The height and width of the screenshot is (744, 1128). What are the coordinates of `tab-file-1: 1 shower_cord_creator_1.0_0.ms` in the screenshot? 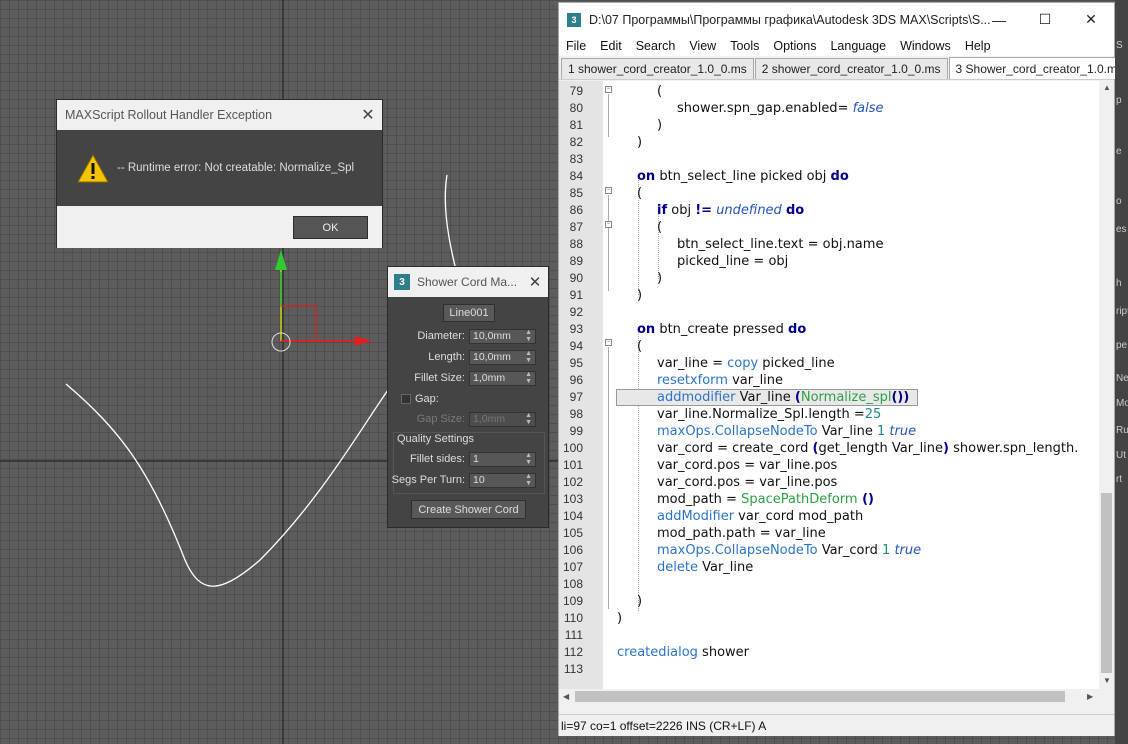 It's located at (657, 68).